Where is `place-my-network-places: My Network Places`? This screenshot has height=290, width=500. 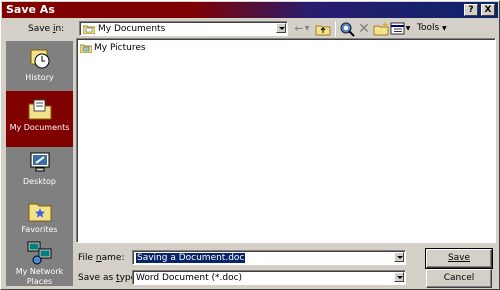 place-my-network-places: My Network Places is located at coordinates (39, 261).